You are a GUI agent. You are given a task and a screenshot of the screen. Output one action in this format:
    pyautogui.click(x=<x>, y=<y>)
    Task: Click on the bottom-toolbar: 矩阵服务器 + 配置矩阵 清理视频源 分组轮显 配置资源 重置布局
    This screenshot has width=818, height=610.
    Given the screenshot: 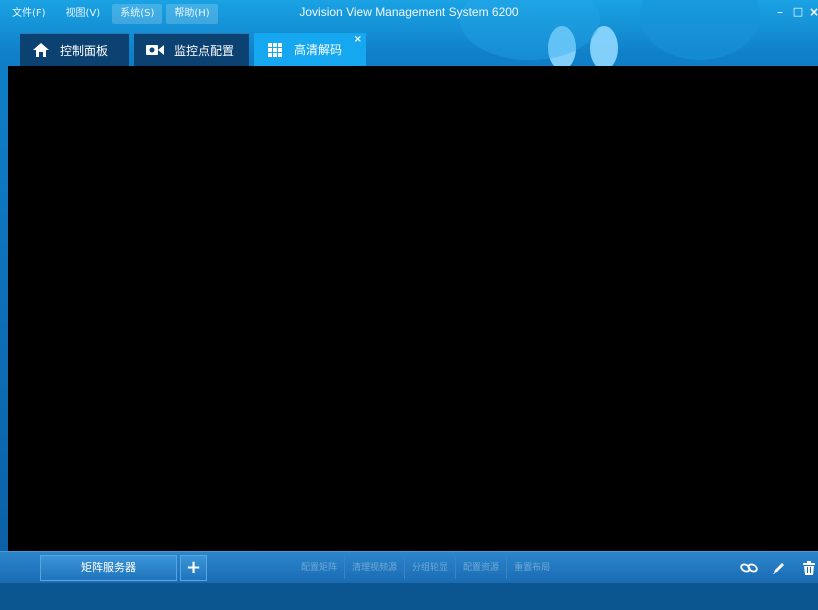 What is the action you would take?
    pyautogui.click(x=409, y=567)
    